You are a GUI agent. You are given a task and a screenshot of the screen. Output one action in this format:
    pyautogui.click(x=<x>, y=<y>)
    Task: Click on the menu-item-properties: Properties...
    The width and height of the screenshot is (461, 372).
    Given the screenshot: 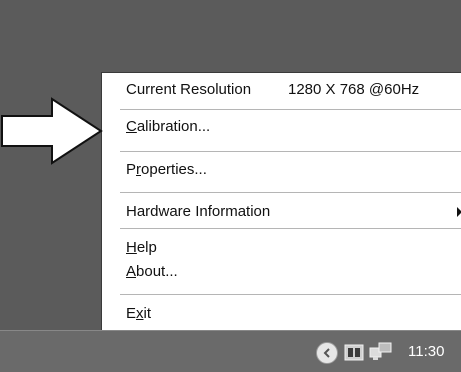 What is the action you would take?
    pyautogui.click(x=281, y=172)
    